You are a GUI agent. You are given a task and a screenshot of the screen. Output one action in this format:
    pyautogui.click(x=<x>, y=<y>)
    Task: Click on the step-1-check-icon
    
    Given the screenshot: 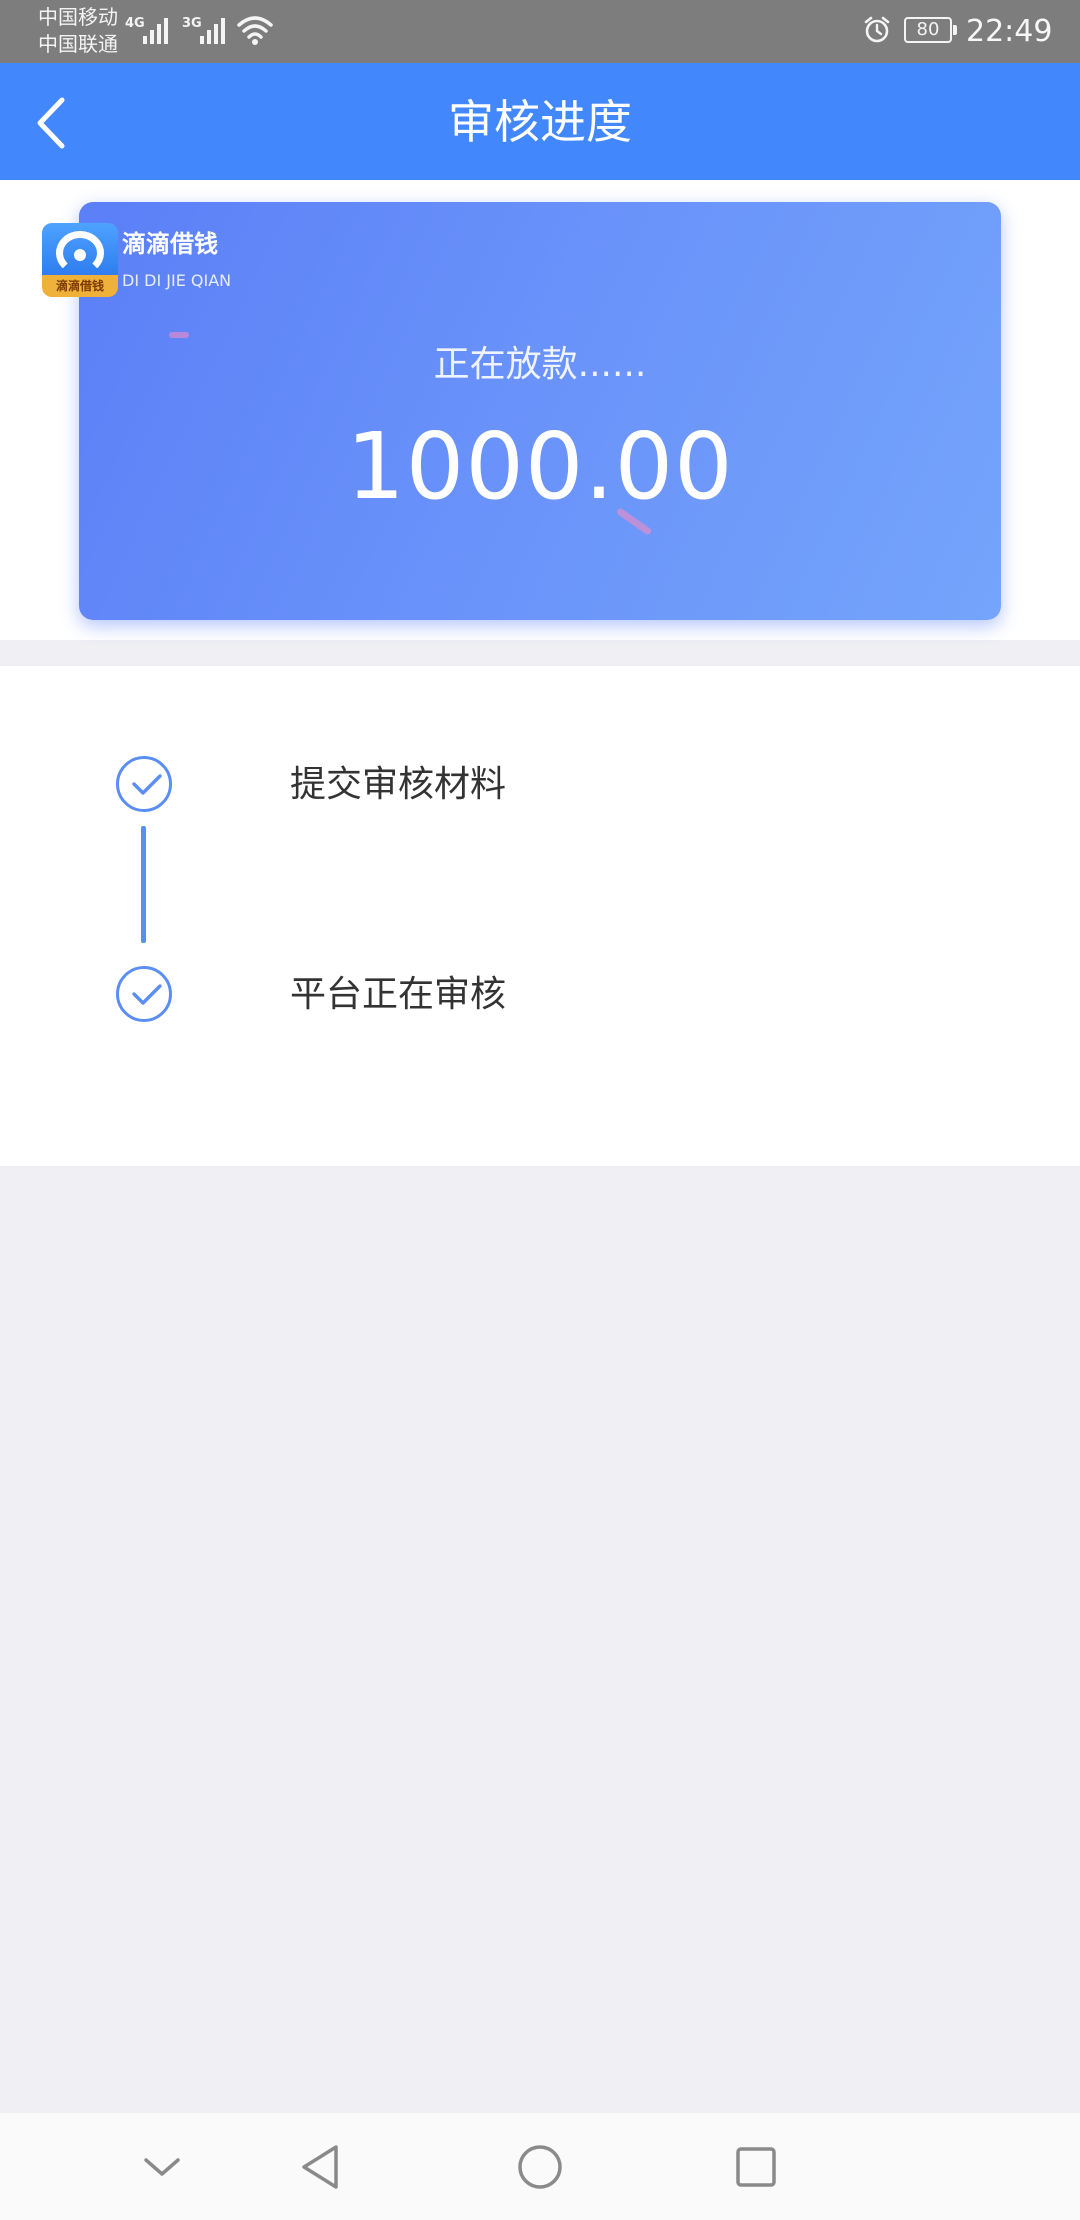 What is the action you would take?
    pyautogui.click(x=144, y=784)
    